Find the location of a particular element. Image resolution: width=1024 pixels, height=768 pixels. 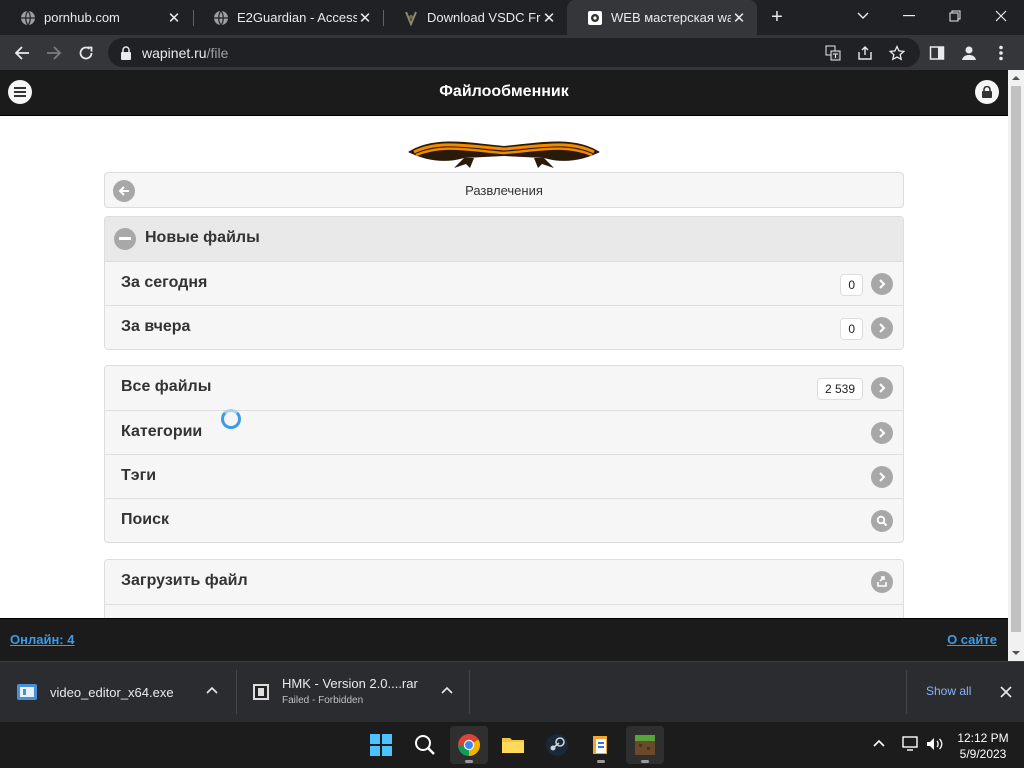

reload-button is located at coordinates (86, 53).